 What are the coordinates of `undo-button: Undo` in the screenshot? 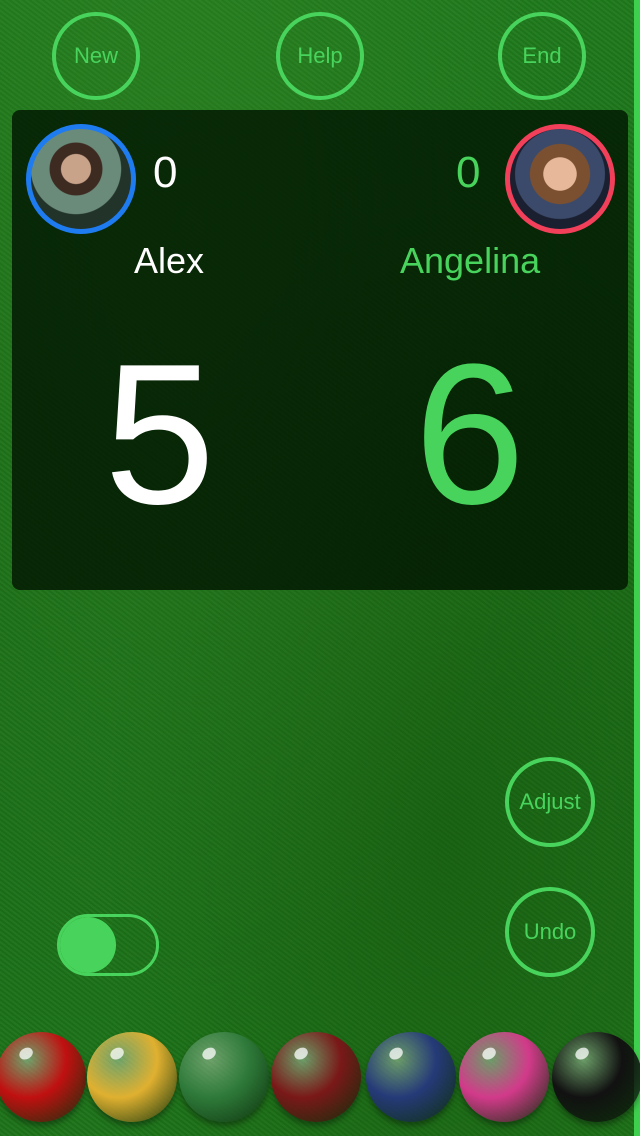 It's located at (550, 932).